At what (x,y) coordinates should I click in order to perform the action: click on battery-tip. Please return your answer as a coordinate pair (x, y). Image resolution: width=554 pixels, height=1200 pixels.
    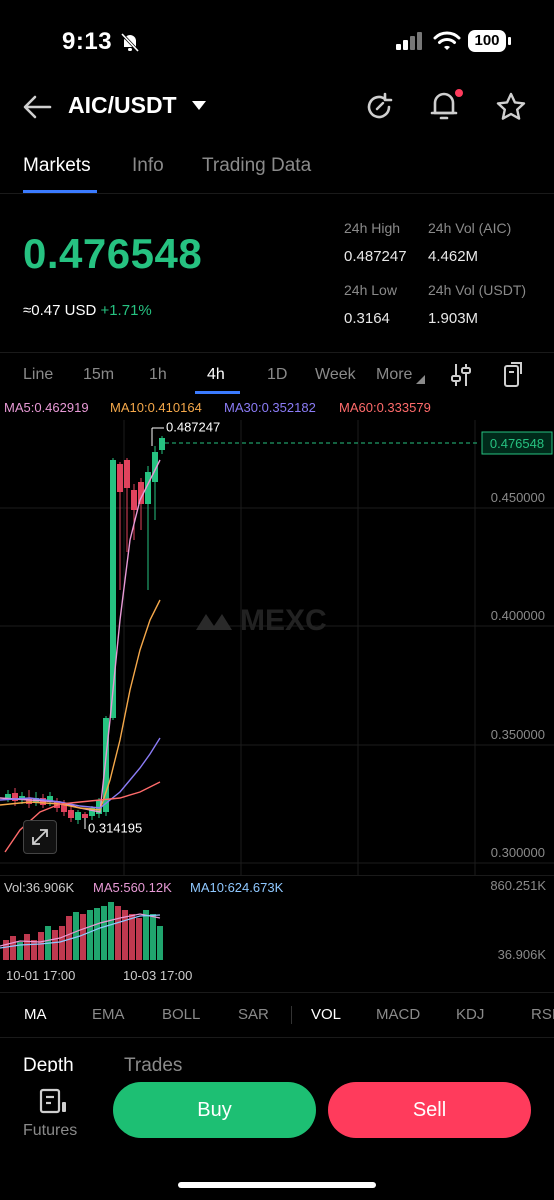
    Looking at the image, I should click on (509, 41).